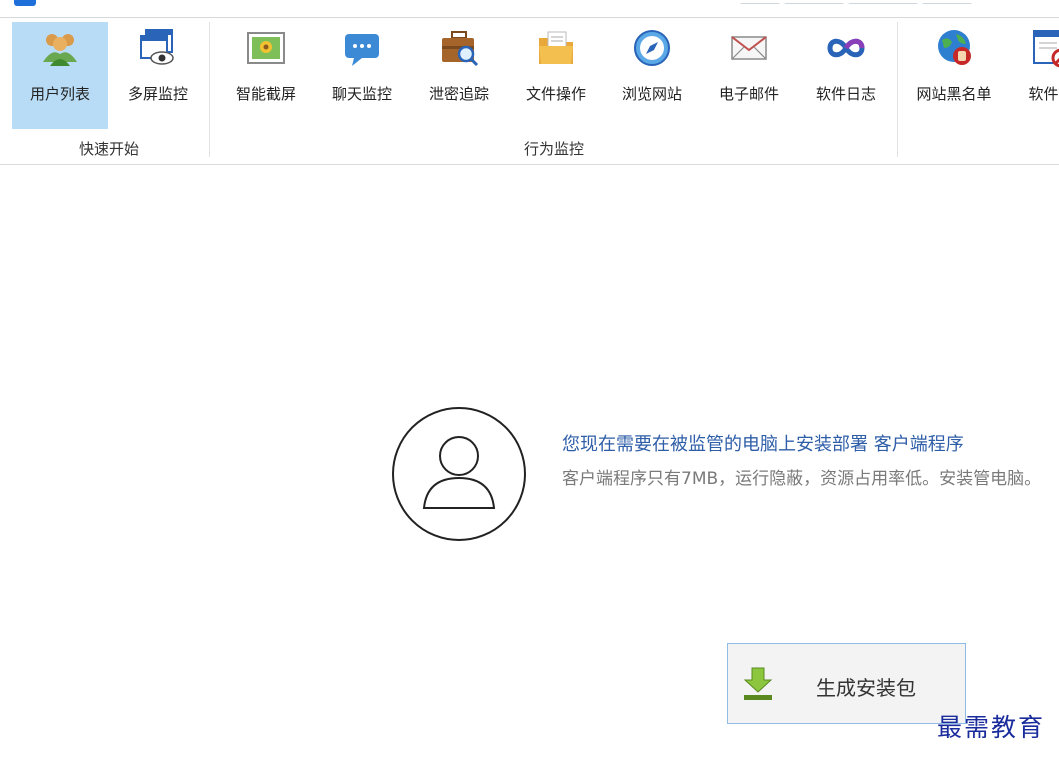  Describe the element at coordinates (553, 149) in the screenshot. I see `group-label-behavior-monitoring: 行为监控` at that location.